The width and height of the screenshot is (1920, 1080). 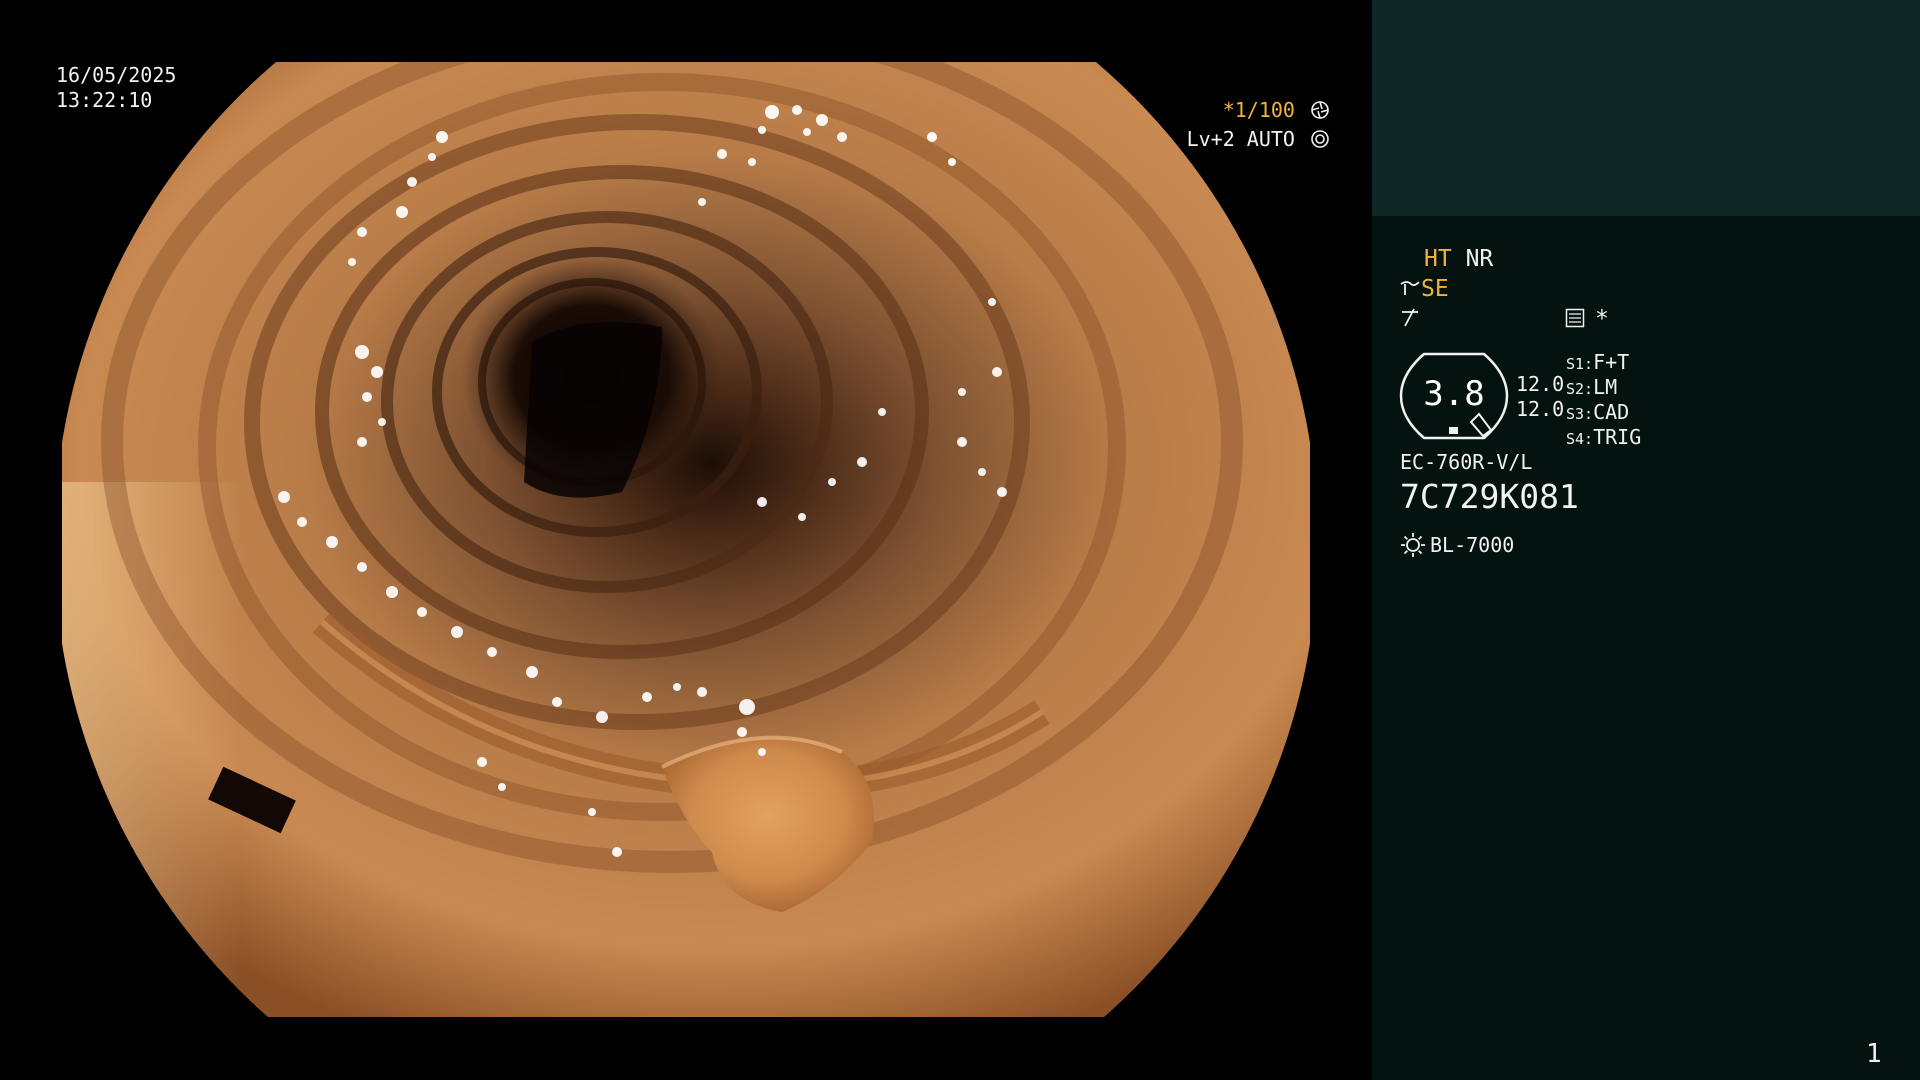 I want to click on switch-row-s3: S3:CAD, so click(x=1603, y=412).